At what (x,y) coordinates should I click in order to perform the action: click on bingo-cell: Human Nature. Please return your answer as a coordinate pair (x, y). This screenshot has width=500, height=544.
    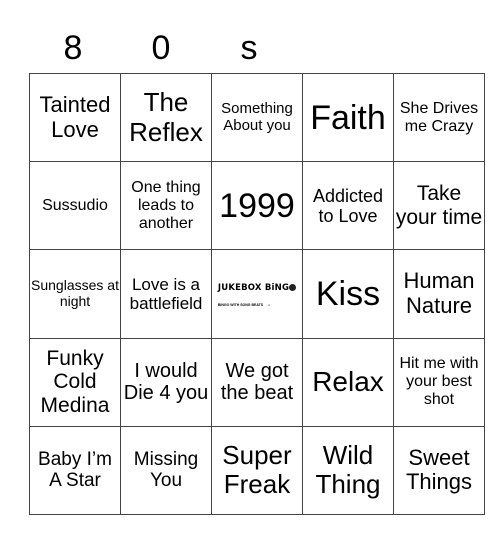
    Looking at the image, I should click on (439, 294).